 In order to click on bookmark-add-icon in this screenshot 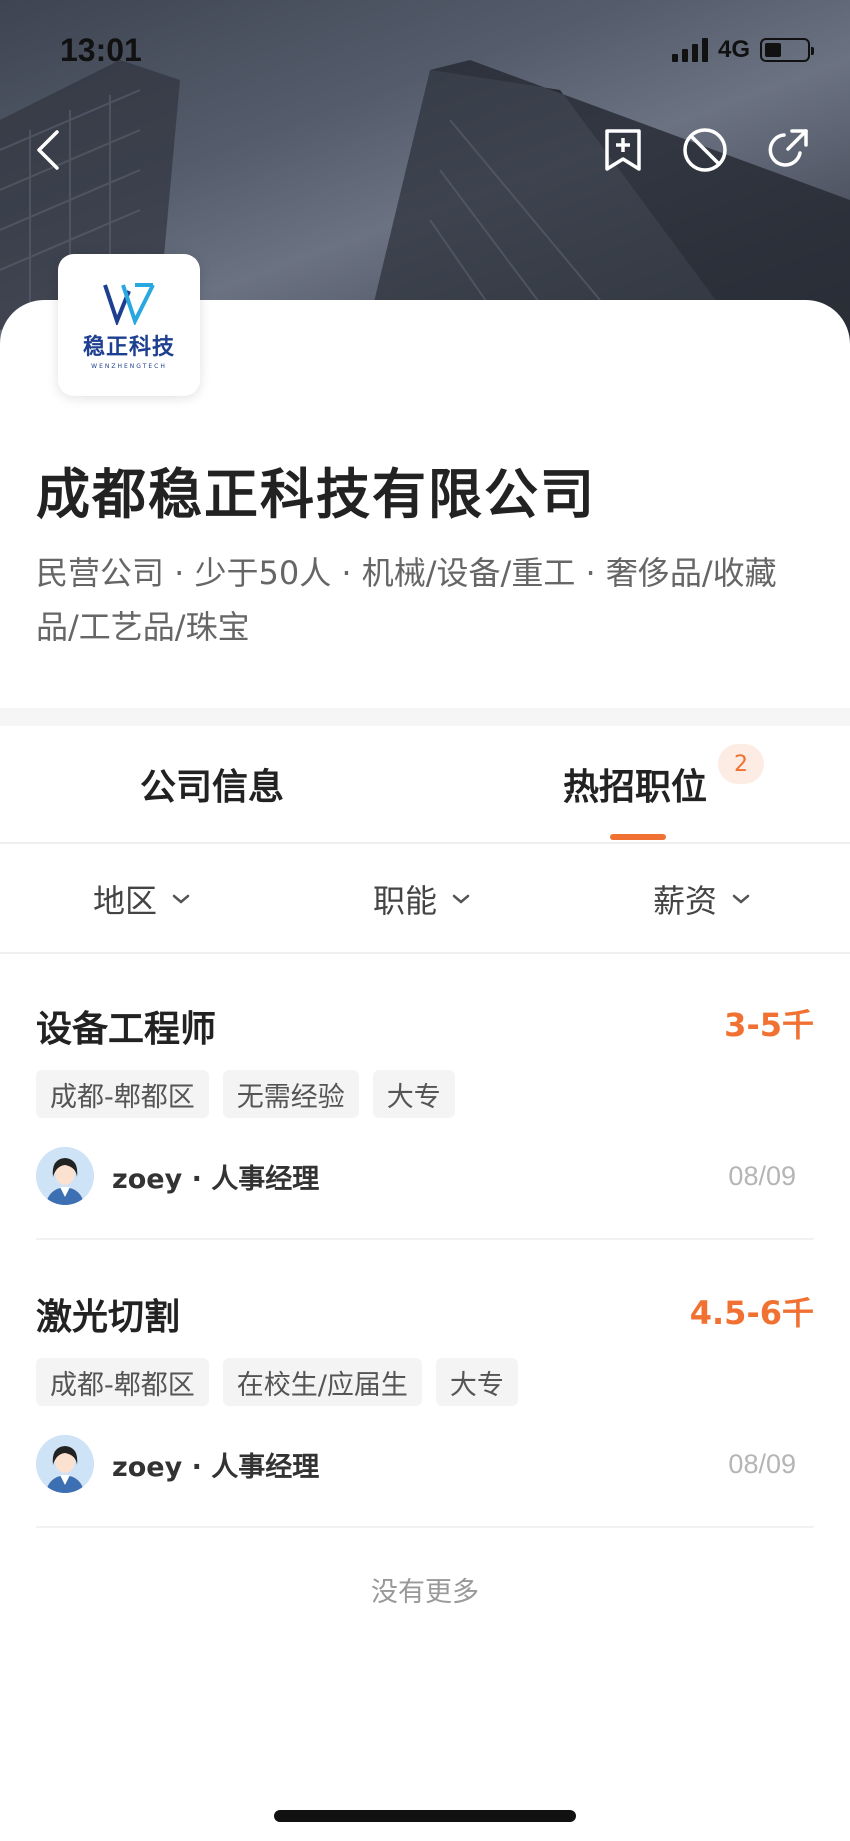, I will do `click(623, 150)`.